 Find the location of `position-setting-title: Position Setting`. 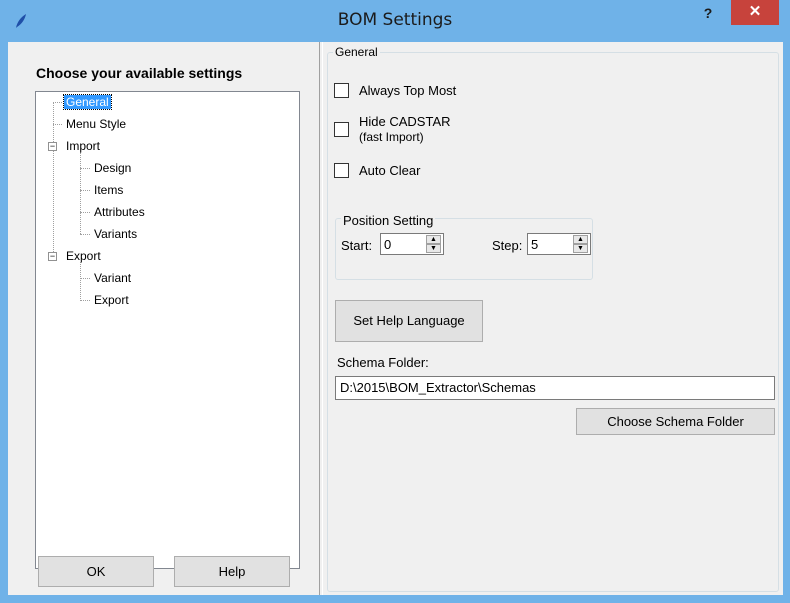

position-setting-title: Position Setting is located at coordinates (388, 220).